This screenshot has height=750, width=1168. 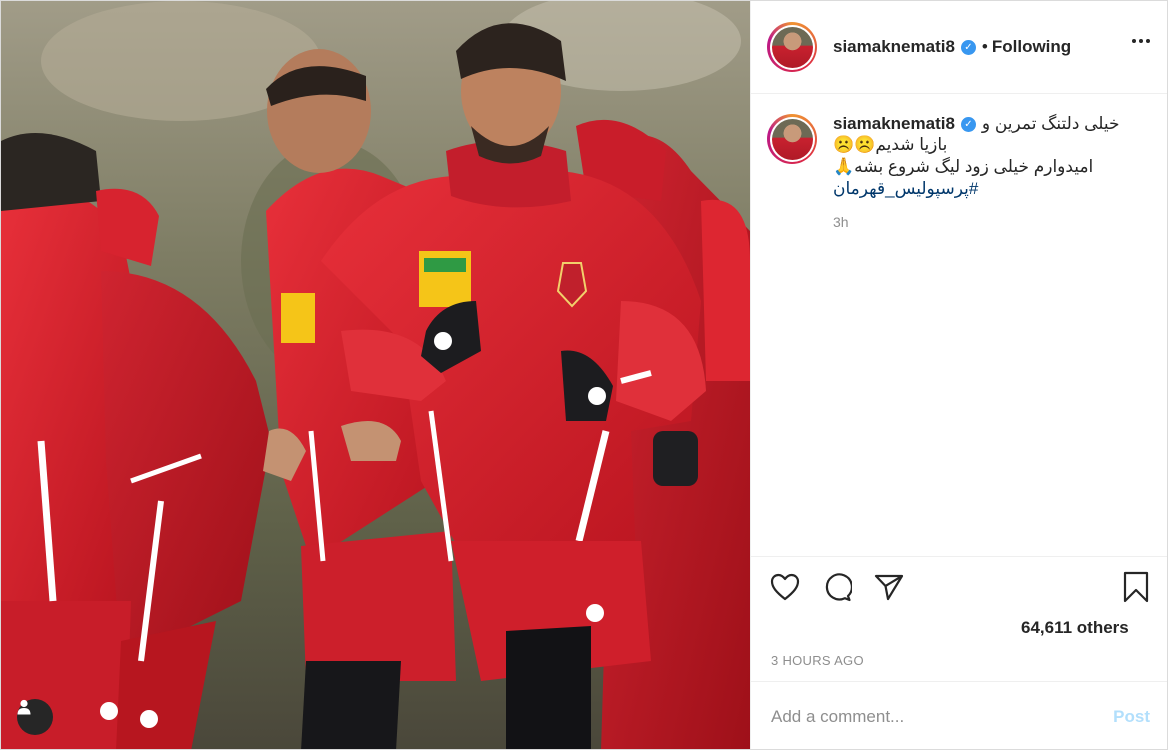 I want to click on caption-line-3: امیدوارم خیلی زود لیگ شروع بشه🙏, so click(x=963, y=166).